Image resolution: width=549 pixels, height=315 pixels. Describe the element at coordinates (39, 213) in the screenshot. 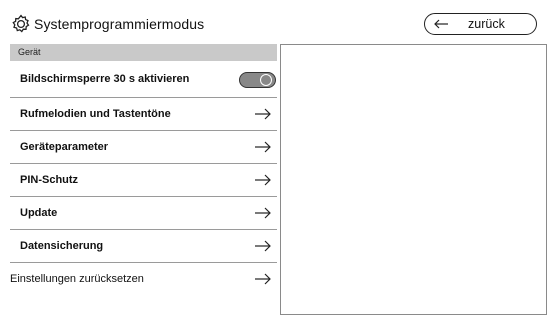

I see `update-label: Update` at that location.